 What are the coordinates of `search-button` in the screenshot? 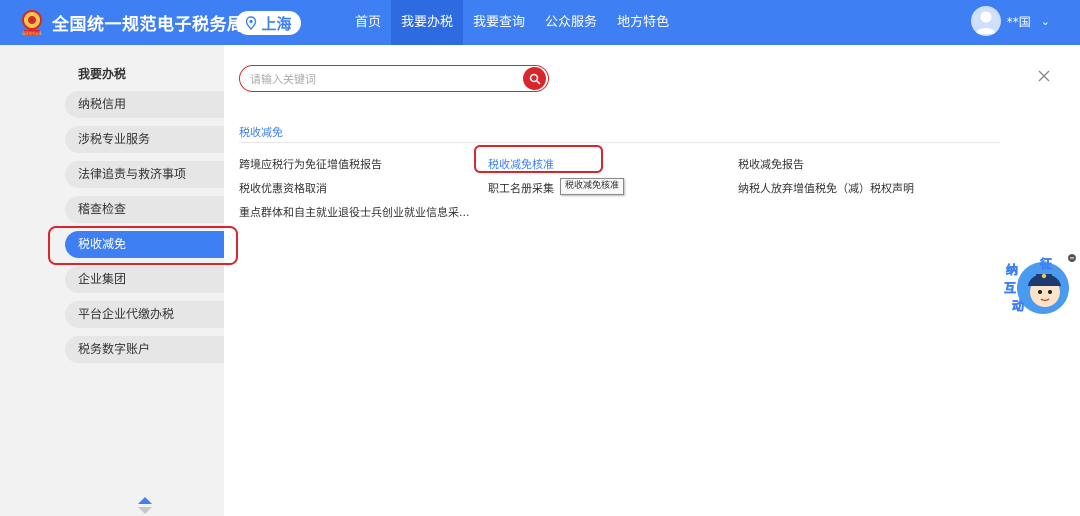 It's located at (534, 78).